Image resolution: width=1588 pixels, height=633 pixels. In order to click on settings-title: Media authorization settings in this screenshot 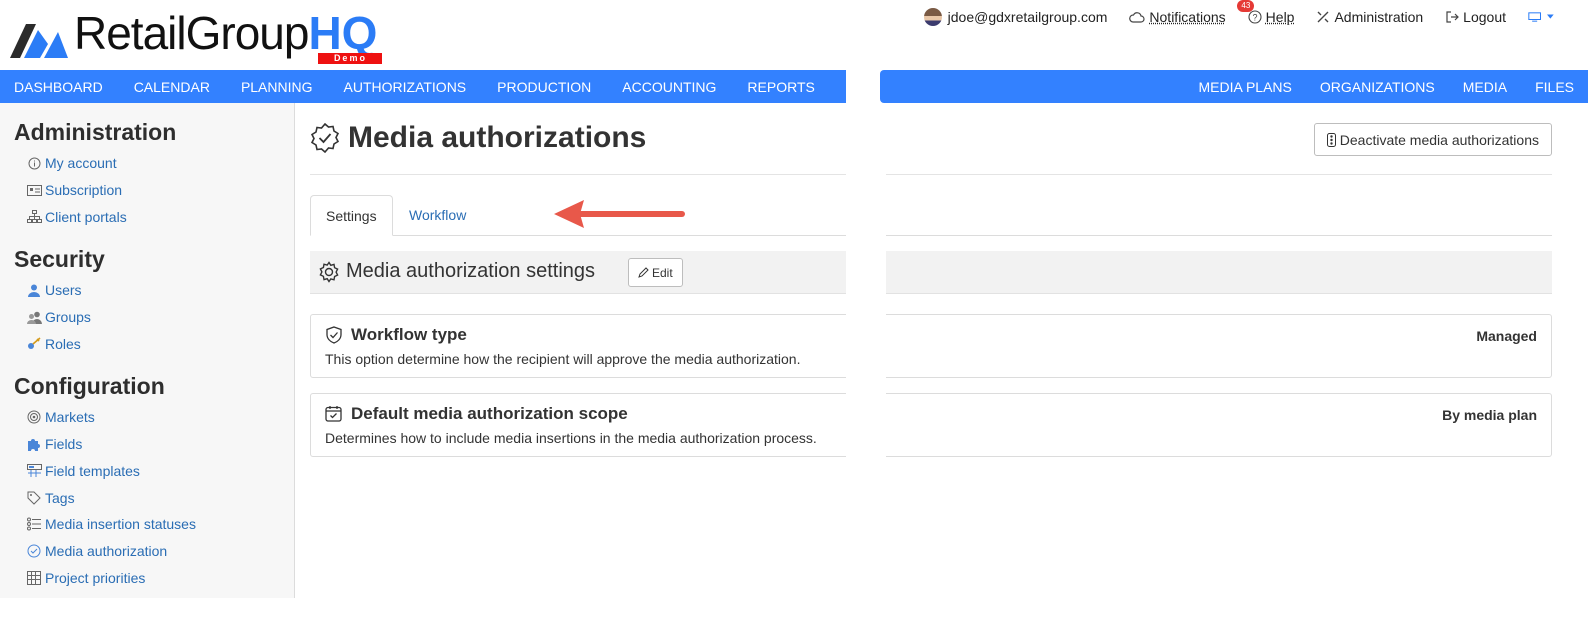, I will do `click(471, 271)`.